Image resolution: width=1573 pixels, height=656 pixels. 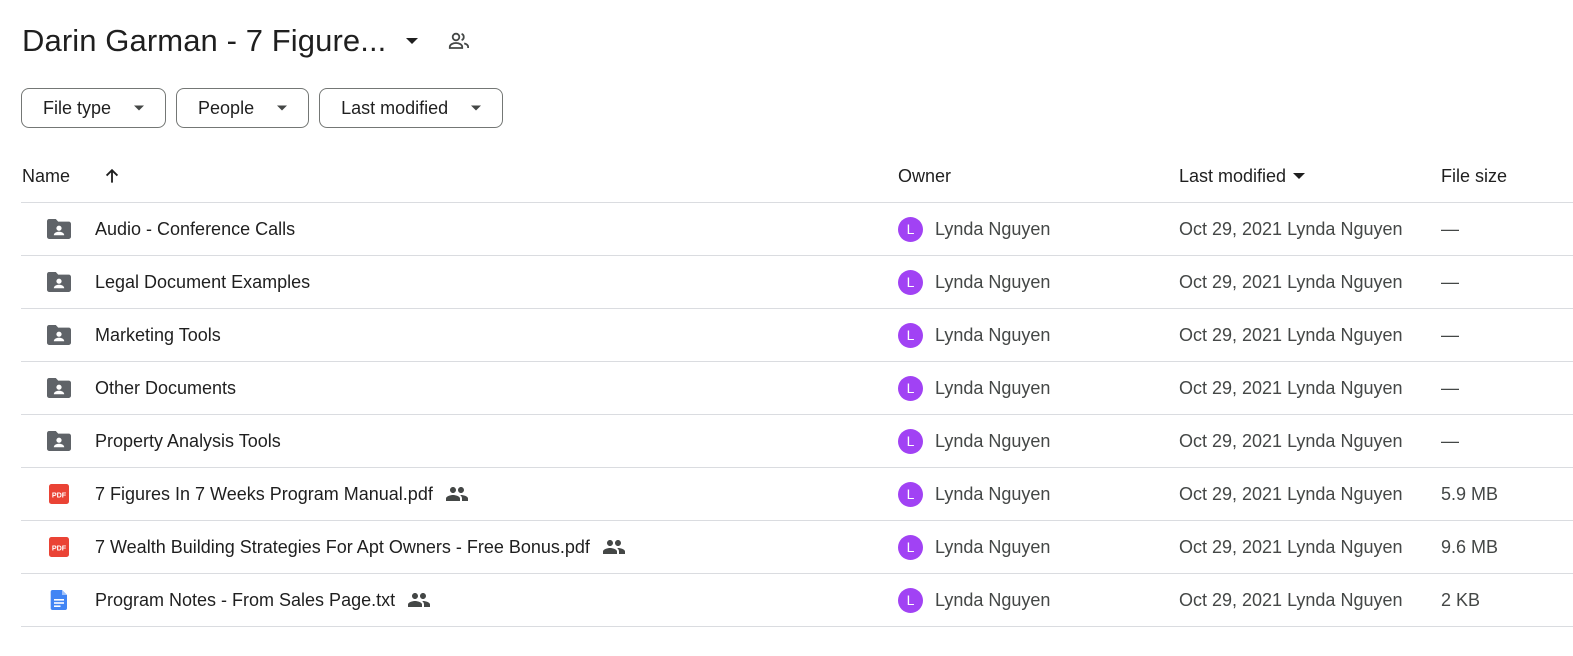 What do you see at coordinates (1233, 175) in the screenshot?
I see `last-modified-column-label: Last modified` at bounding box center [1233, 175].